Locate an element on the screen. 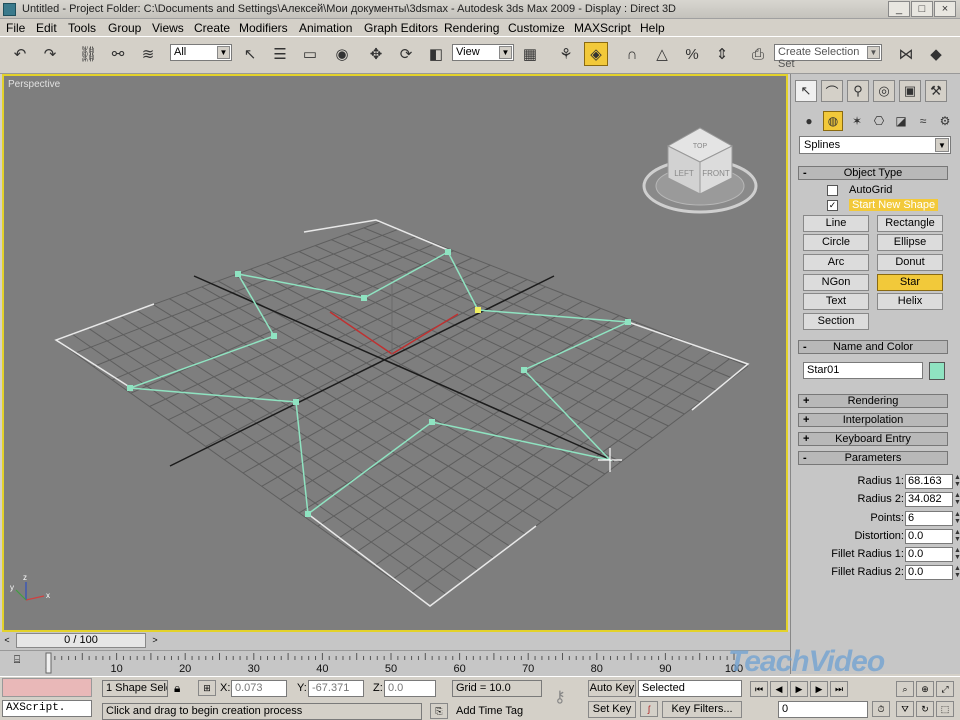  key-mode-dropdown: Selected is located at coordinates (690, 688).